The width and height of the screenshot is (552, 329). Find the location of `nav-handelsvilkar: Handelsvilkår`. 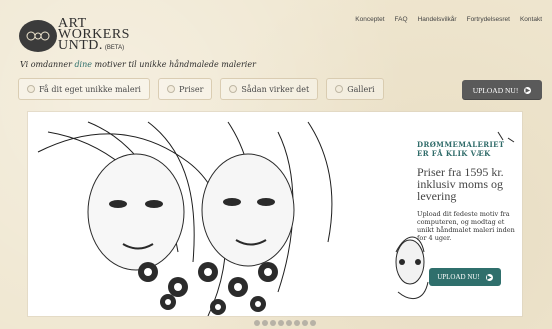

nav-handelsvilkar: Handelsvilkår is located at coordinates (437, 19).